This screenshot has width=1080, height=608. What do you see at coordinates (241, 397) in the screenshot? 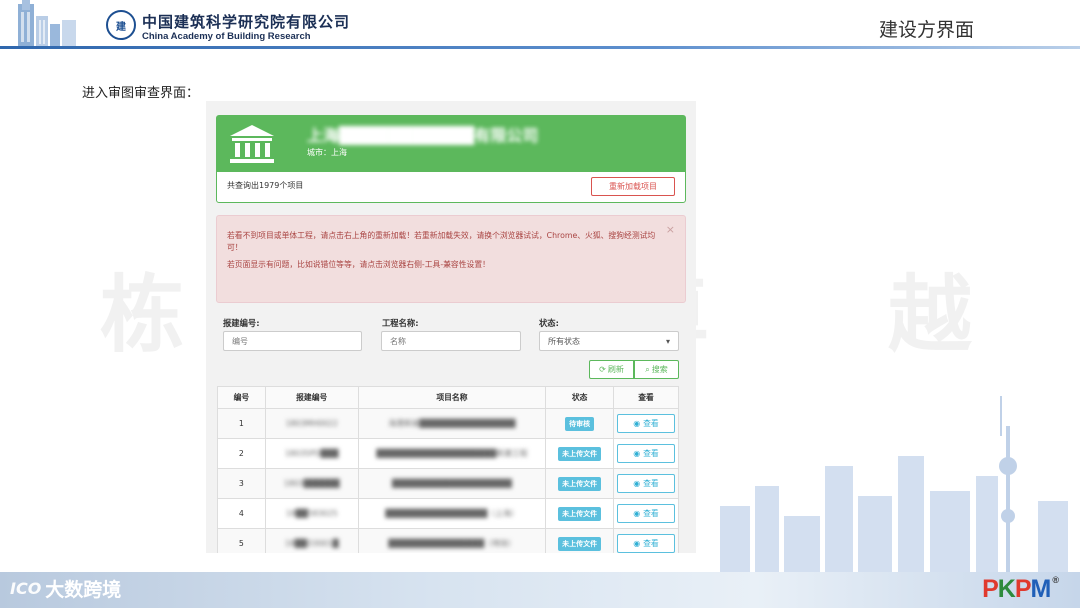
I see `column-header: 编号` at bounding box center [241, 397].